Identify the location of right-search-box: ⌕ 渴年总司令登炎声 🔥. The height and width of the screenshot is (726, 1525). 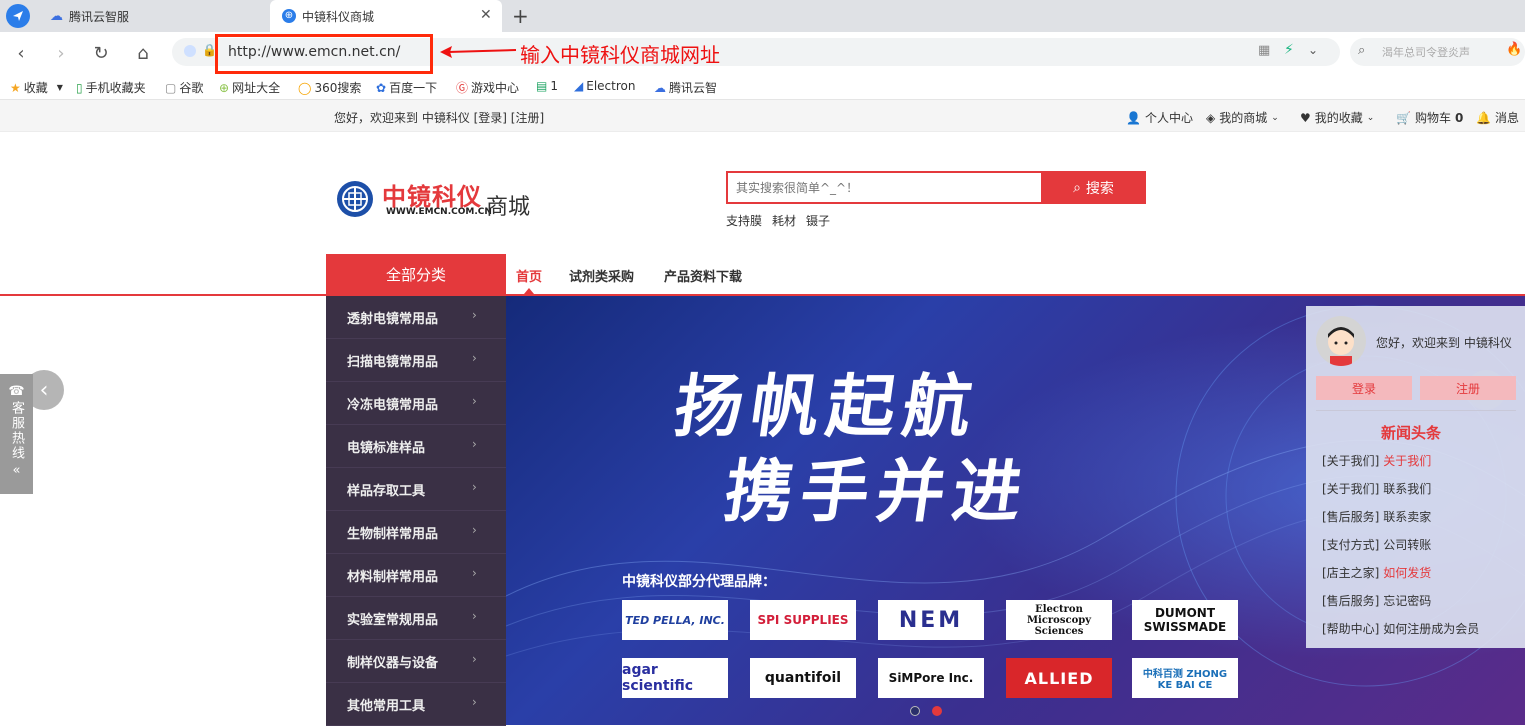
(1437, 52).